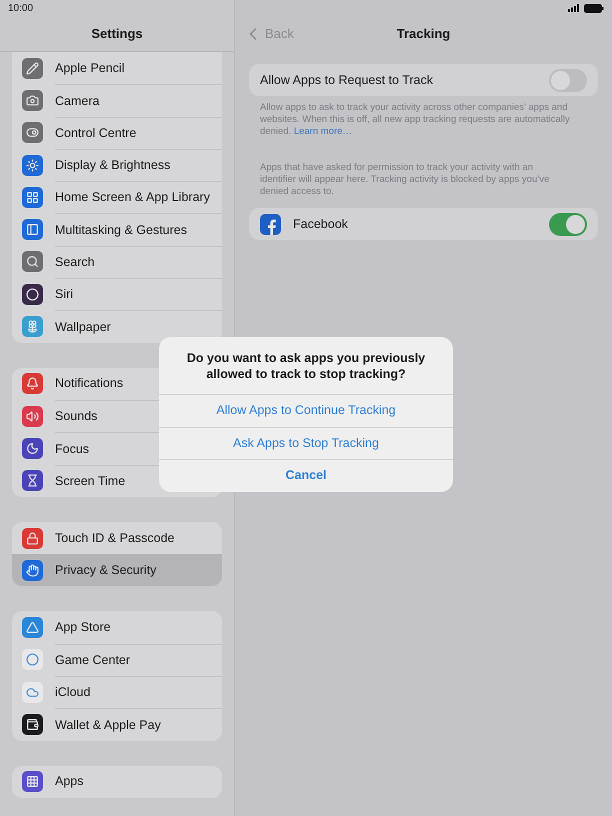 The width and height of the screenshot is (612, 816). Describe the element at coordinates (89, 68) in the screenshot. I see `item-label: Apple Pencil` at that location.